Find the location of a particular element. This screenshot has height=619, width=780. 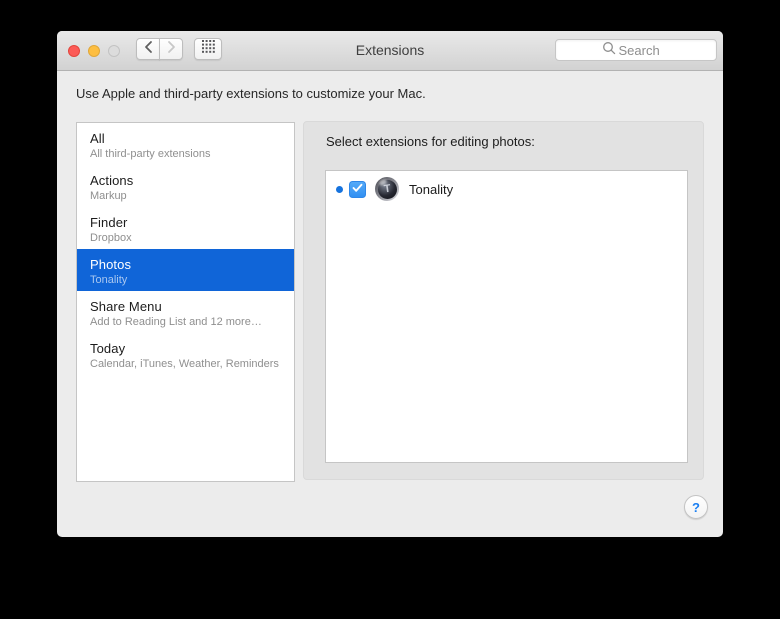

category-title: Finder is located at coordinates (109, 222).